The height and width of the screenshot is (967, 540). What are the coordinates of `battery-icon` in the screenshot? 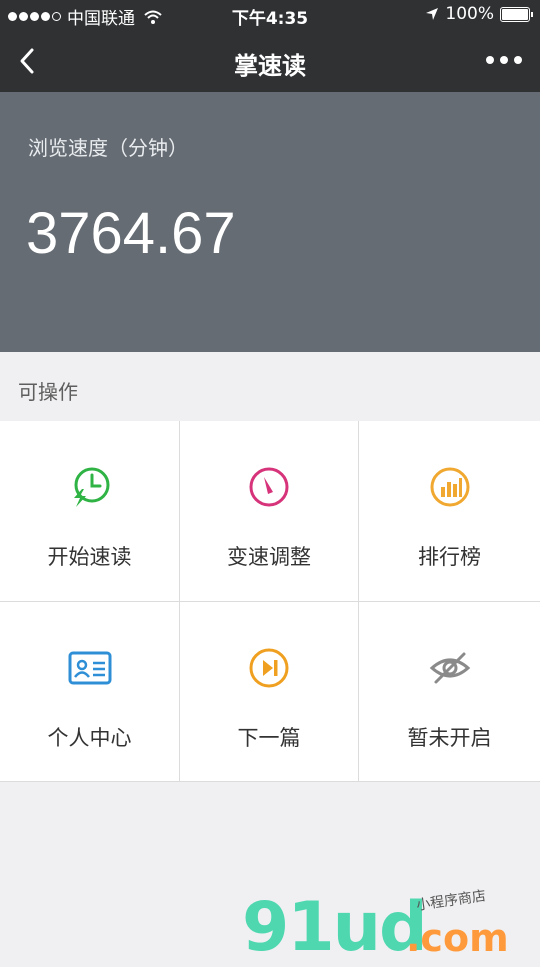 It's located at (516, 14).